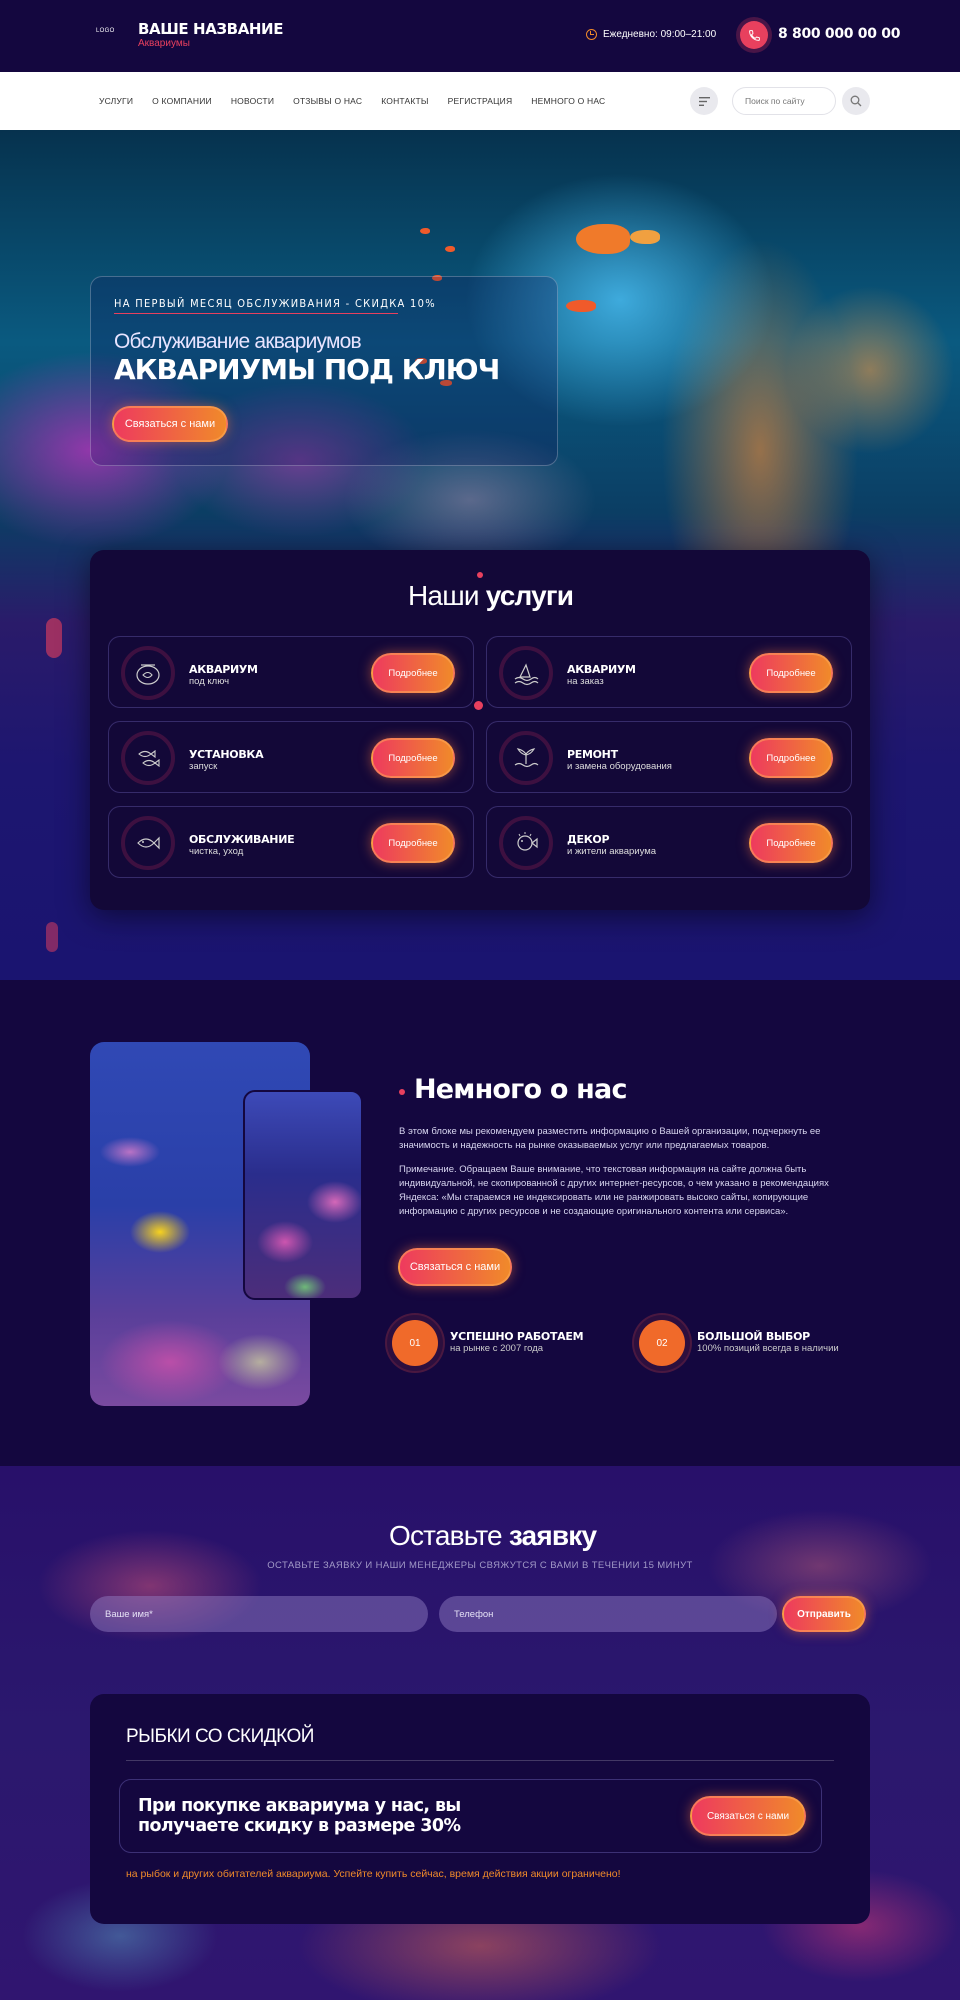  Describe the element at coordinates (669, 672) in the screenshot. I see `service-card: АКВАРИУМ на заказ Подробнее` at that location.